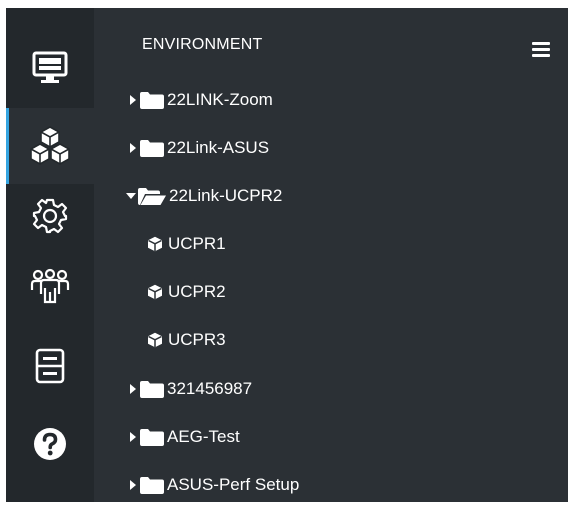 This screenshot has width=577, height=508. I want to click on tree-device-row: UCPR2, so click(186, 292).